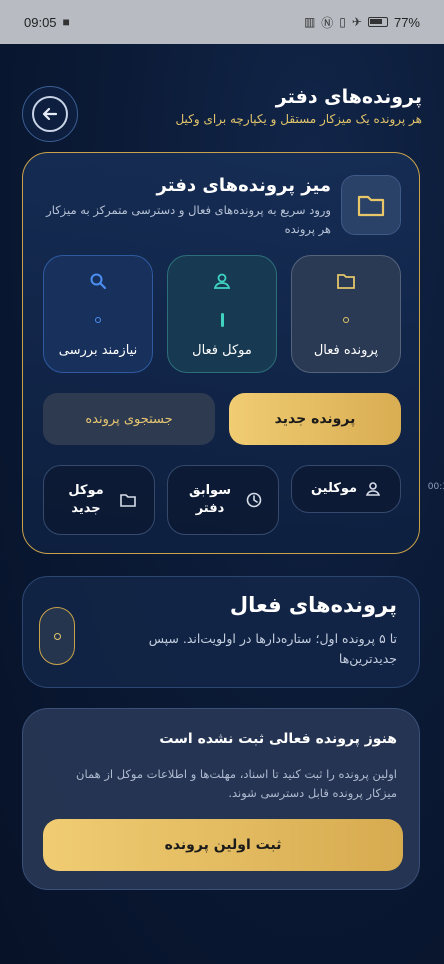  I want to click on tile-label: پرونده فعال, so click(346, 350).